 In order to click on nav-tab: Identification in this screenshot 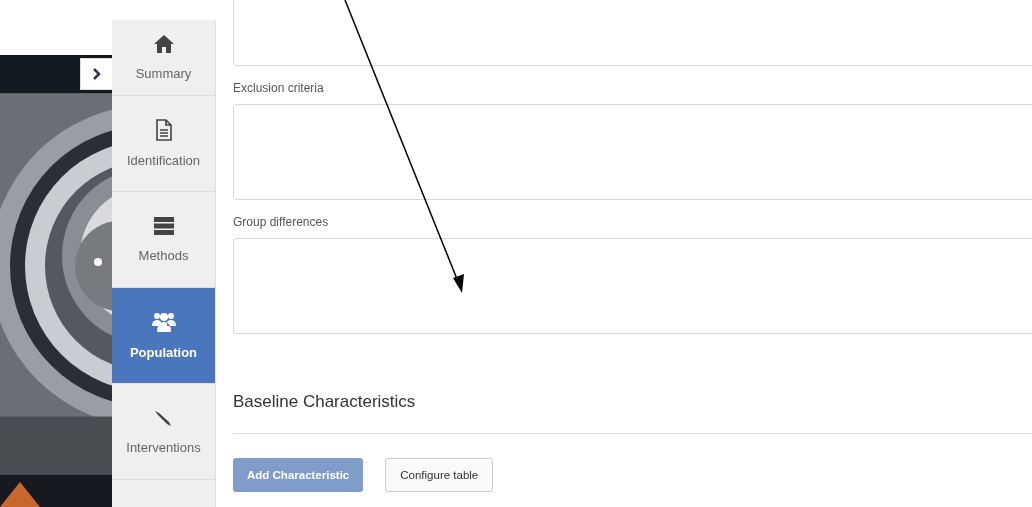, I will do `click(163, 144)`.